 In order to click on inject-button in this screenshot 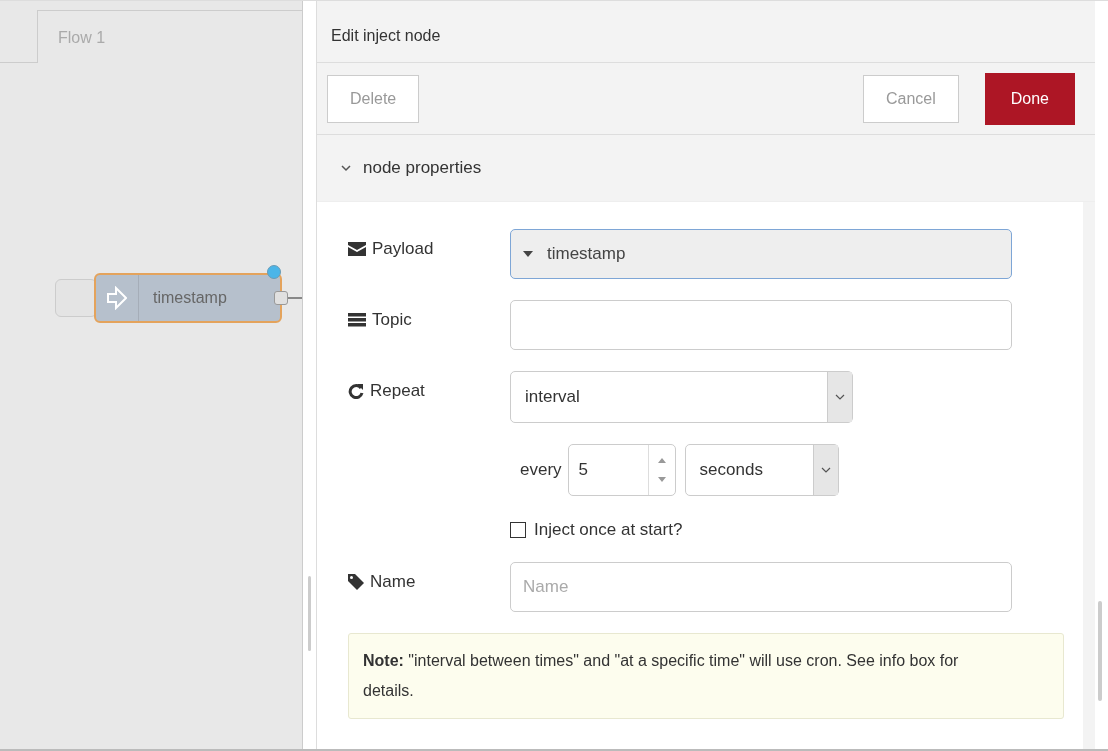, I will do `click(76, 298)`.